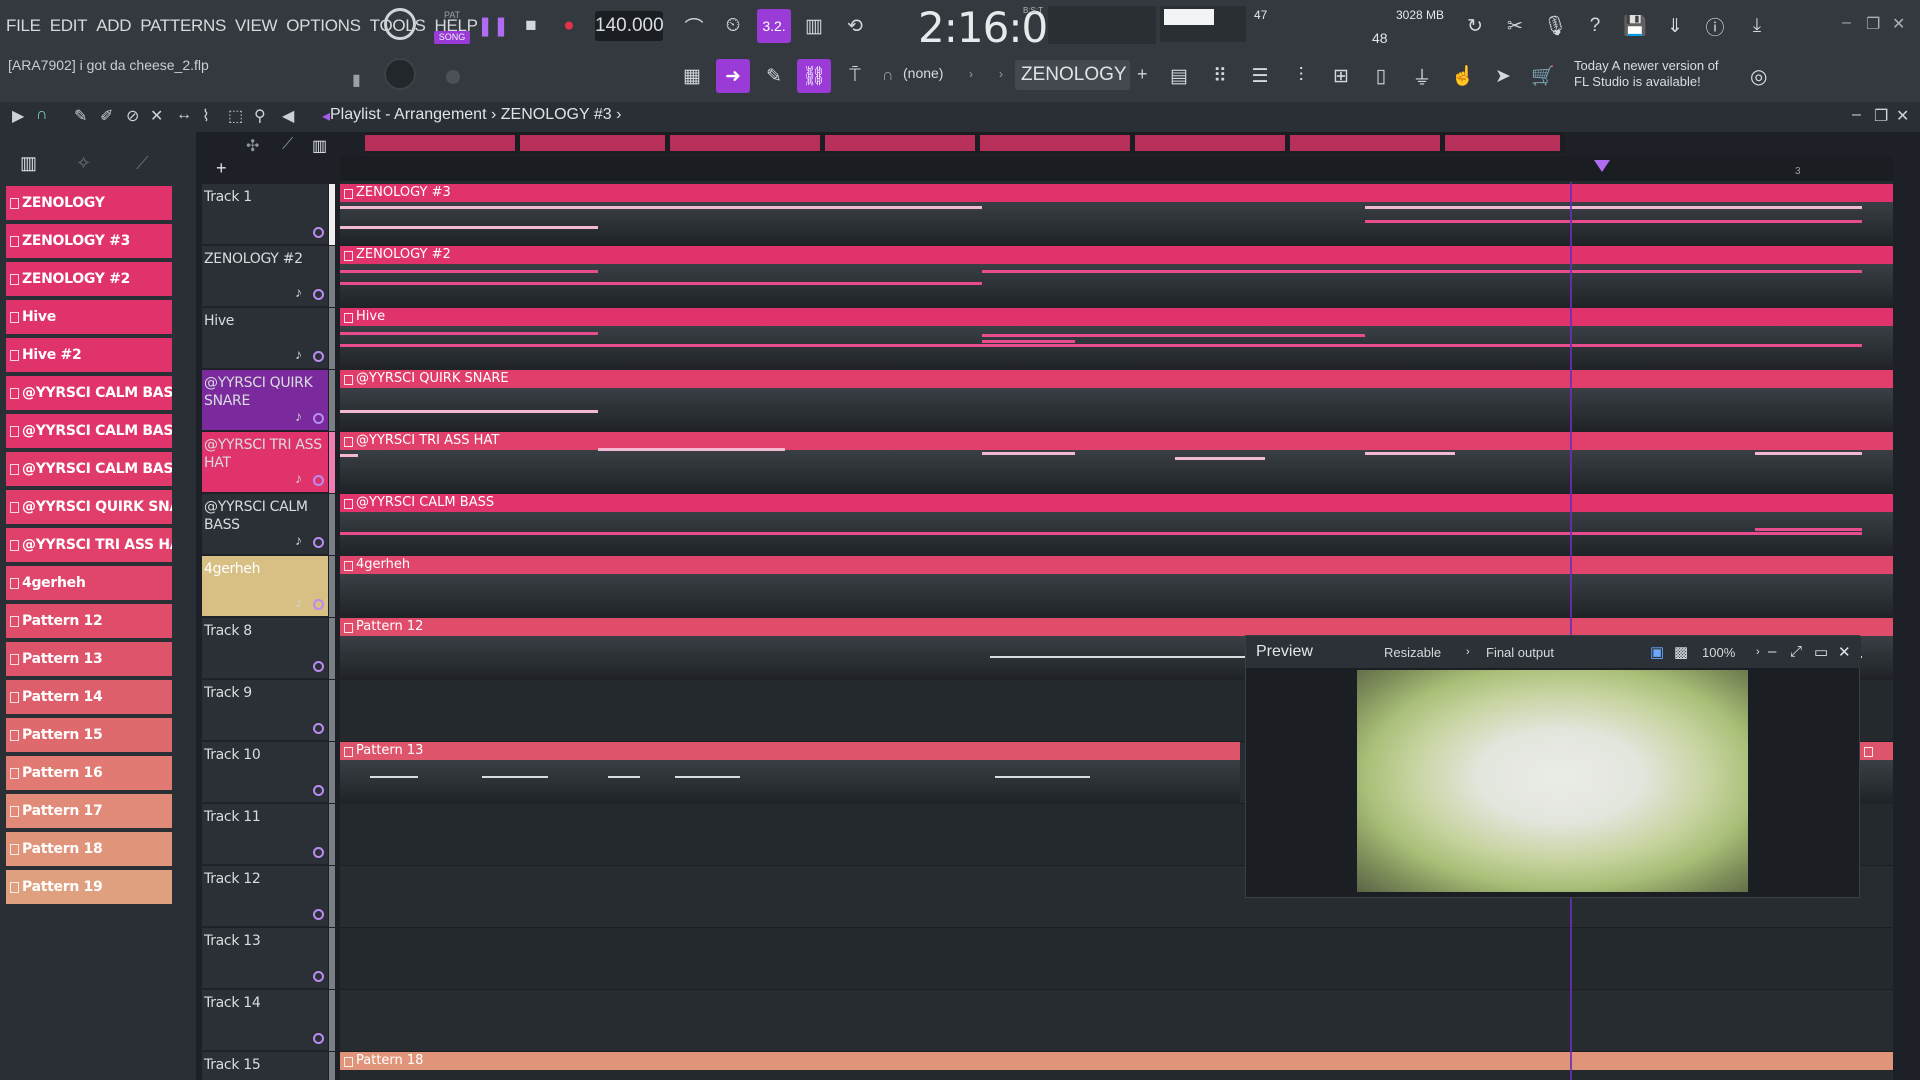 The image size is (1920, 1080). What do you see at coordinates (1116, 277) in the screenshot?
I see `pattern-clip: ZENOLOGY #2` at bounding box center [1116, 277].